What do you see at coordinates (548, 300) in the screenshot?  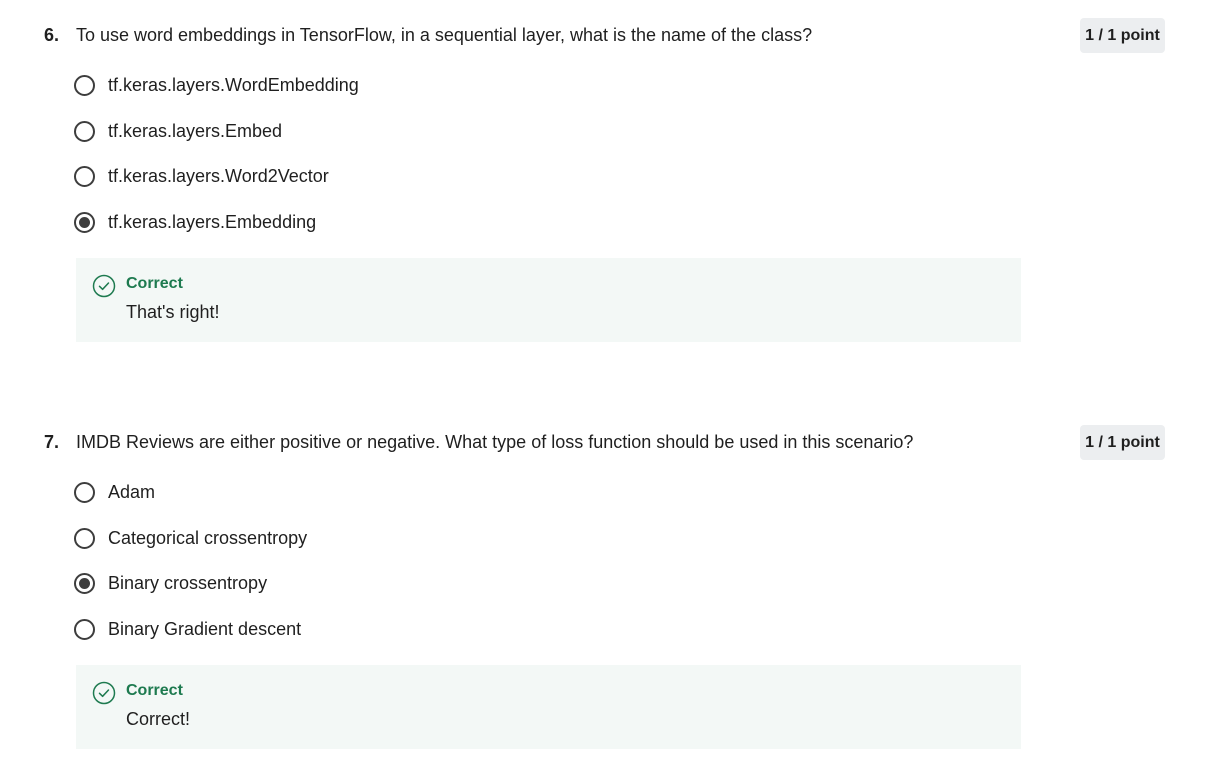 I see `feedback-box: Correct That's right!` at bounding box center [548, 300].